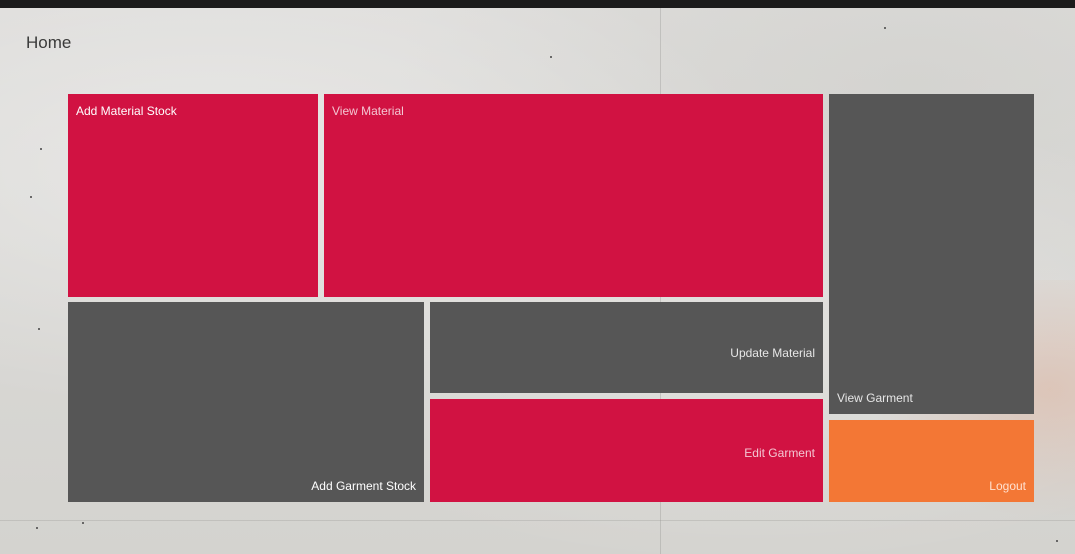 This screenshot has width=1075, height=554. I want to click on view-garment-tile: View Garment, so click(931, 254).